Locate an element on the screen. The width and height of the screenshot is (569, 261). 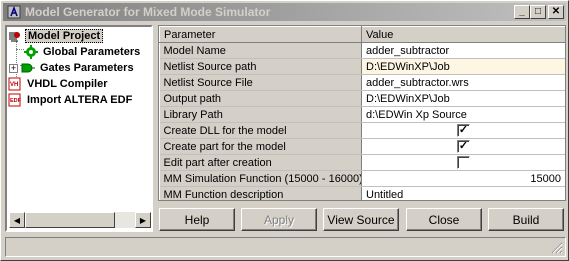
column-header-value: Value is located at coordinates (463, 34).